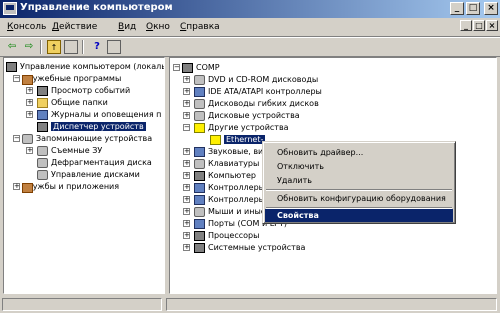 The image size is (500, 313). Describe the element at coordinates (491, 8) in the screenshot. I see `close-button: ×` at that location.